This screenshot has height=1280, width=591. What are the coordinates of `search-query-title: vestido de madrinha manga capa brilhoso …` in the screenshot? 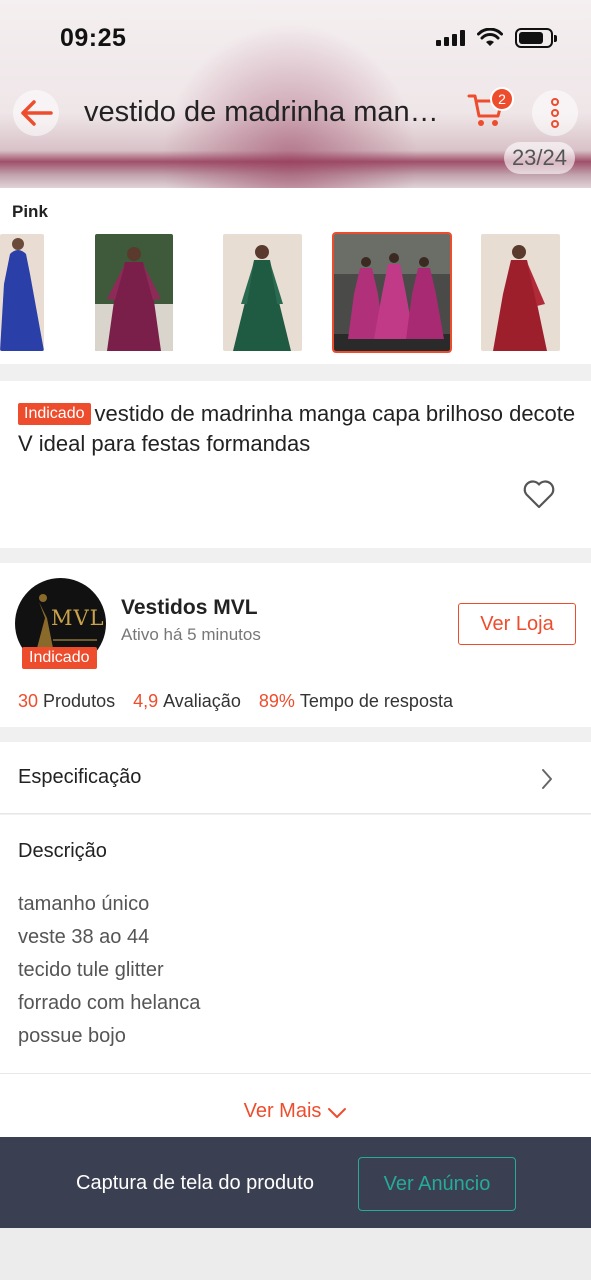 It's located at (264, 112).